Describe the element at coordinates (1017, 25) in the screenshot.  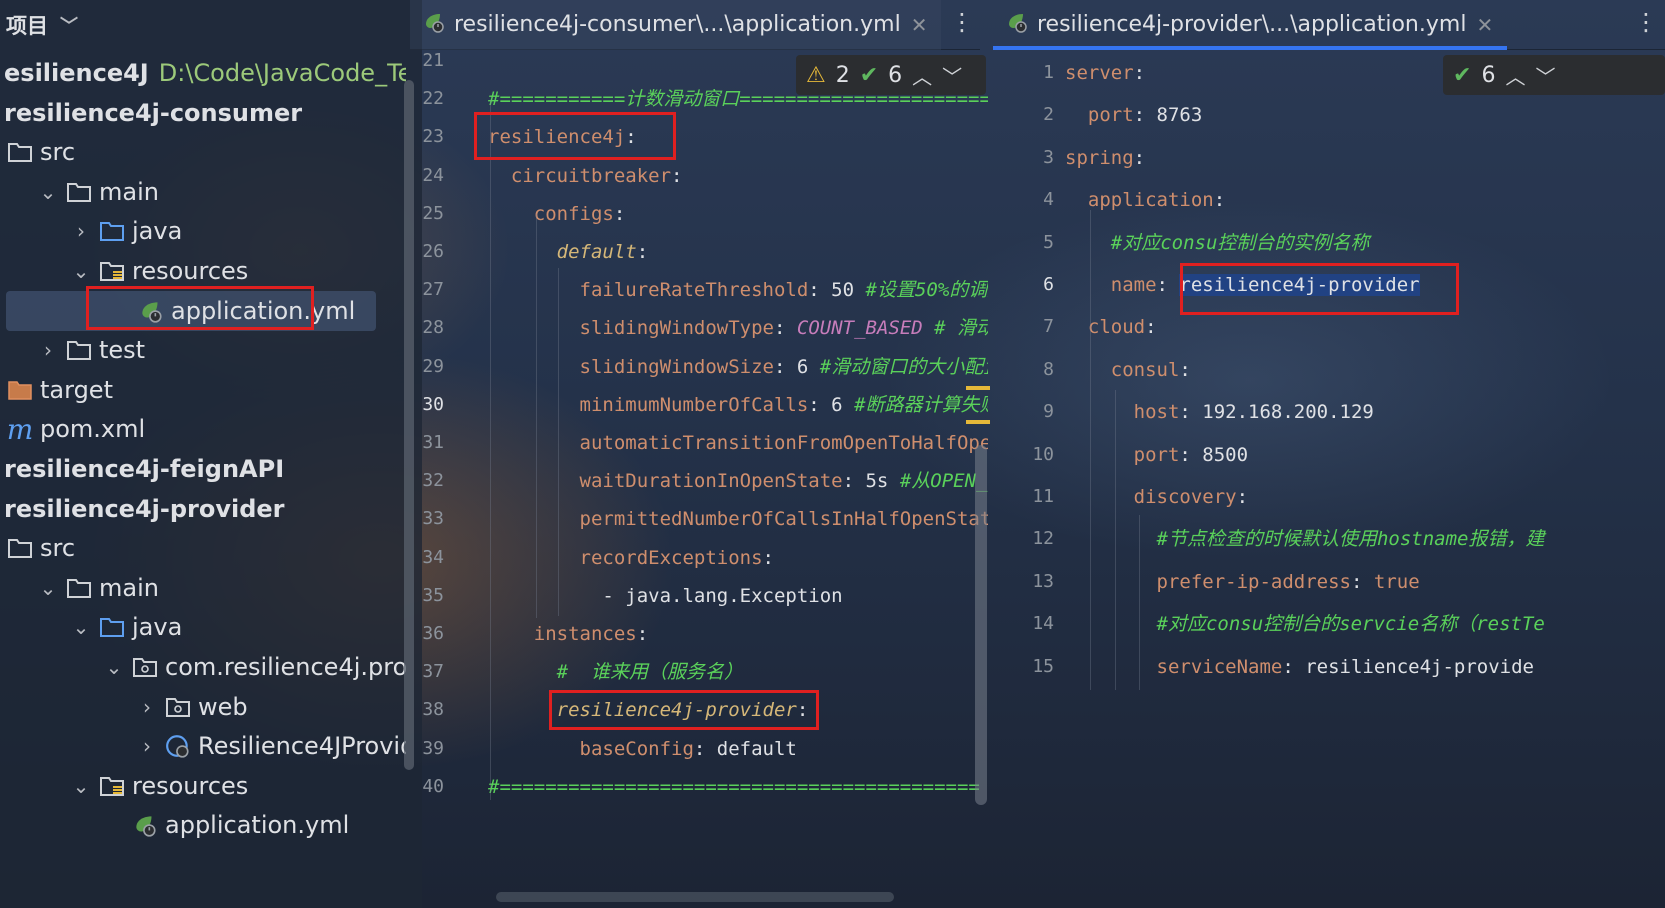
I see `spring-yaml-icon` at that location.